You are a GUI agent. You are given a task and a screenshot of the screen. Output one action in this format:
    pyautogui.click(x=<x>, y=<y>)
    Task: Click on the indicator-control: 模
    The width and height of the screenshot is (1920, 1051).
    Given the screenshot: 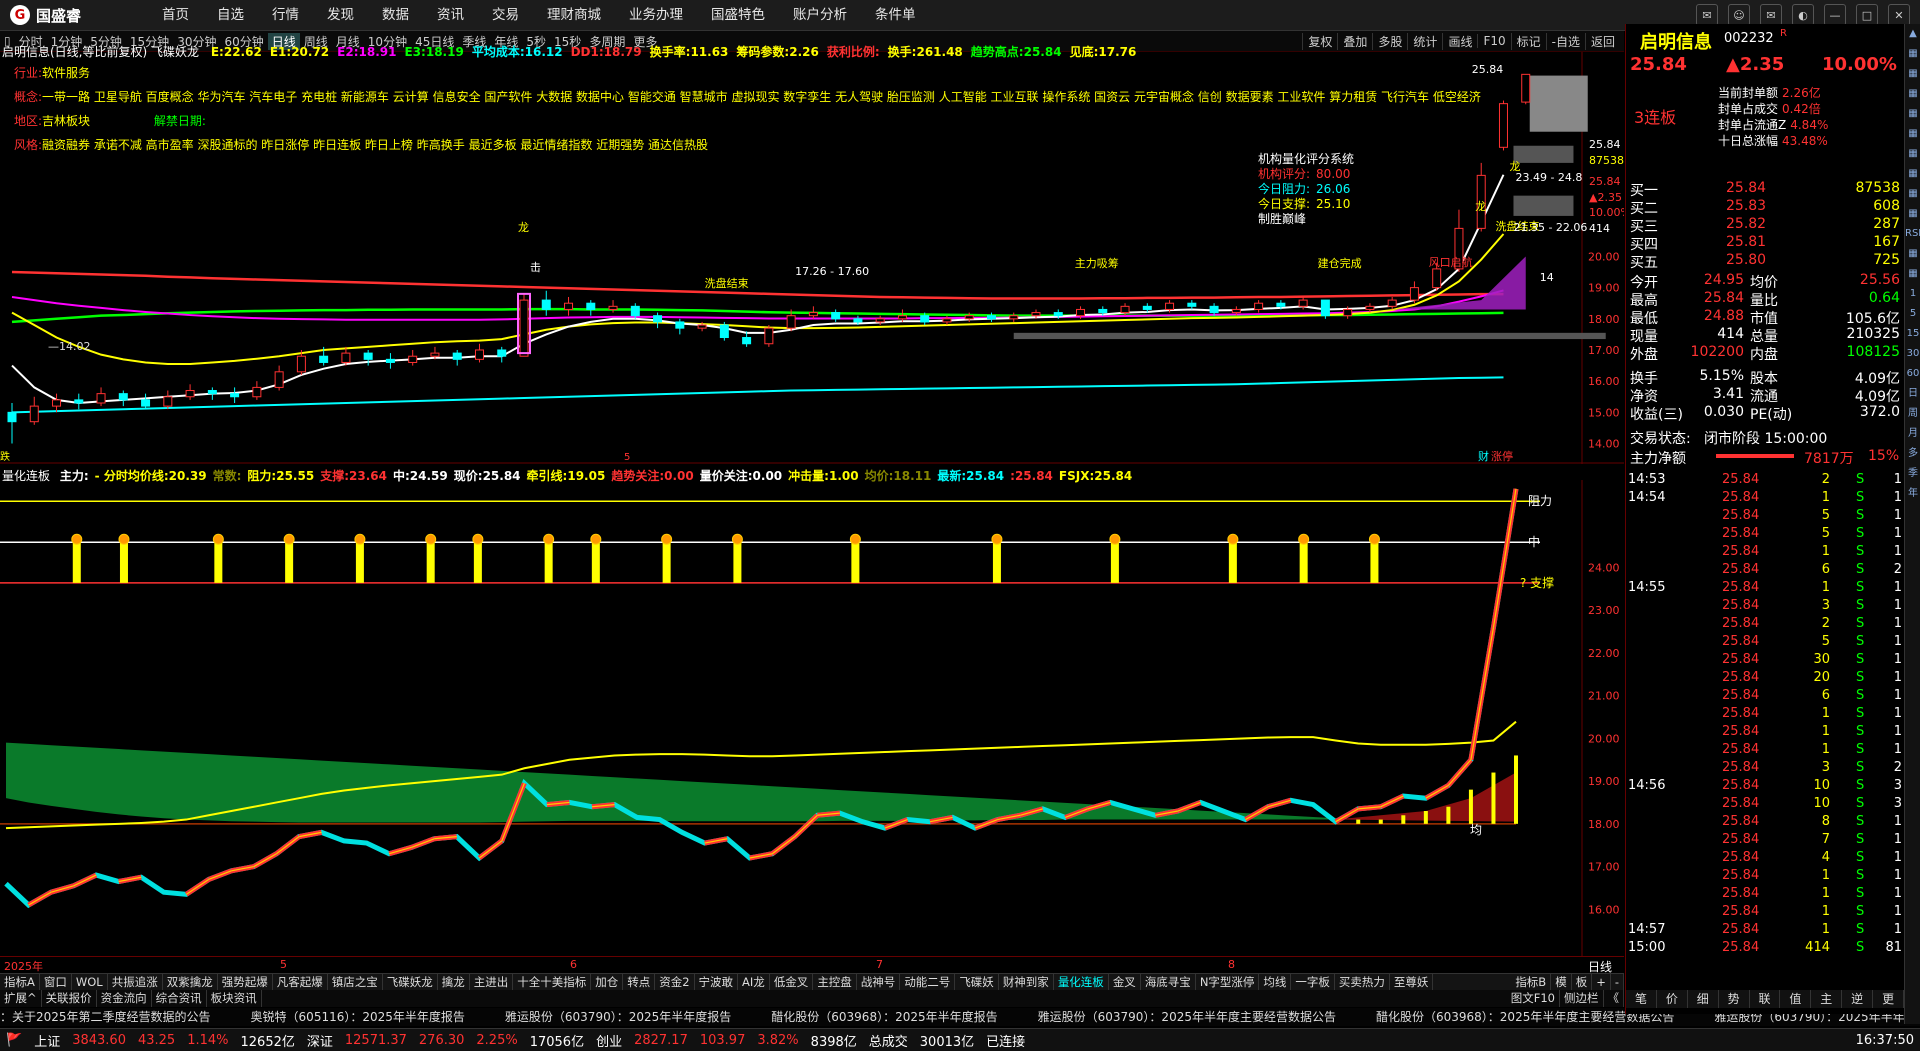 What is the action you would take?
    pyautogui.click(x=1561, y=982)
    